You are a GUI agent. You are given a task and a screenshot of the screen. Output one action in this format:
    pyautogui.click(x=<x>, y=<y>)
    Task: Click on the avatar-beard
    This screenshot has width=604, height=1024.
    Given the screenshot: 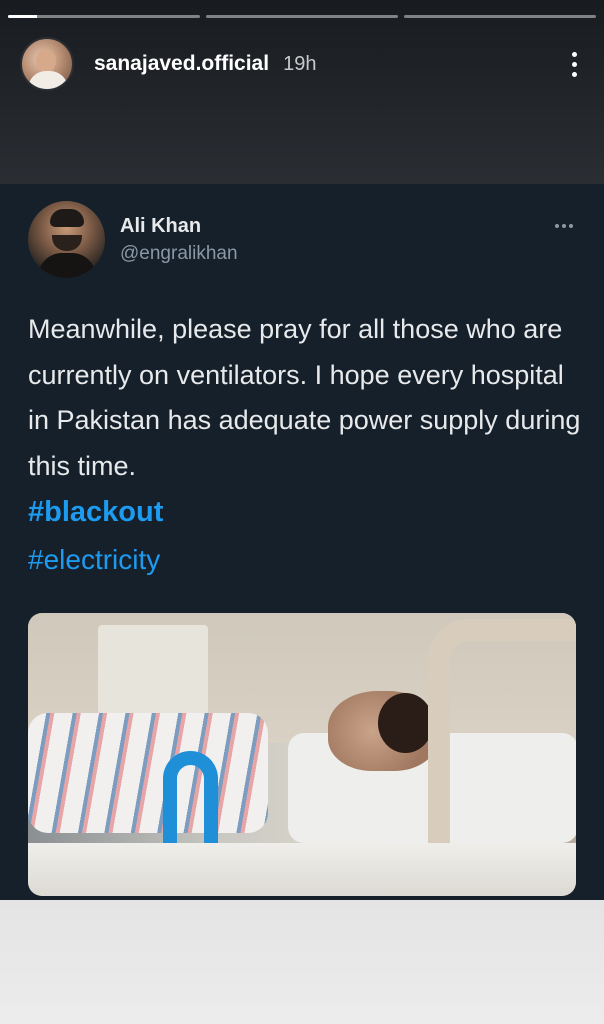 What is the action you would take?
    pyautogui.click(x=67, y=243)
    